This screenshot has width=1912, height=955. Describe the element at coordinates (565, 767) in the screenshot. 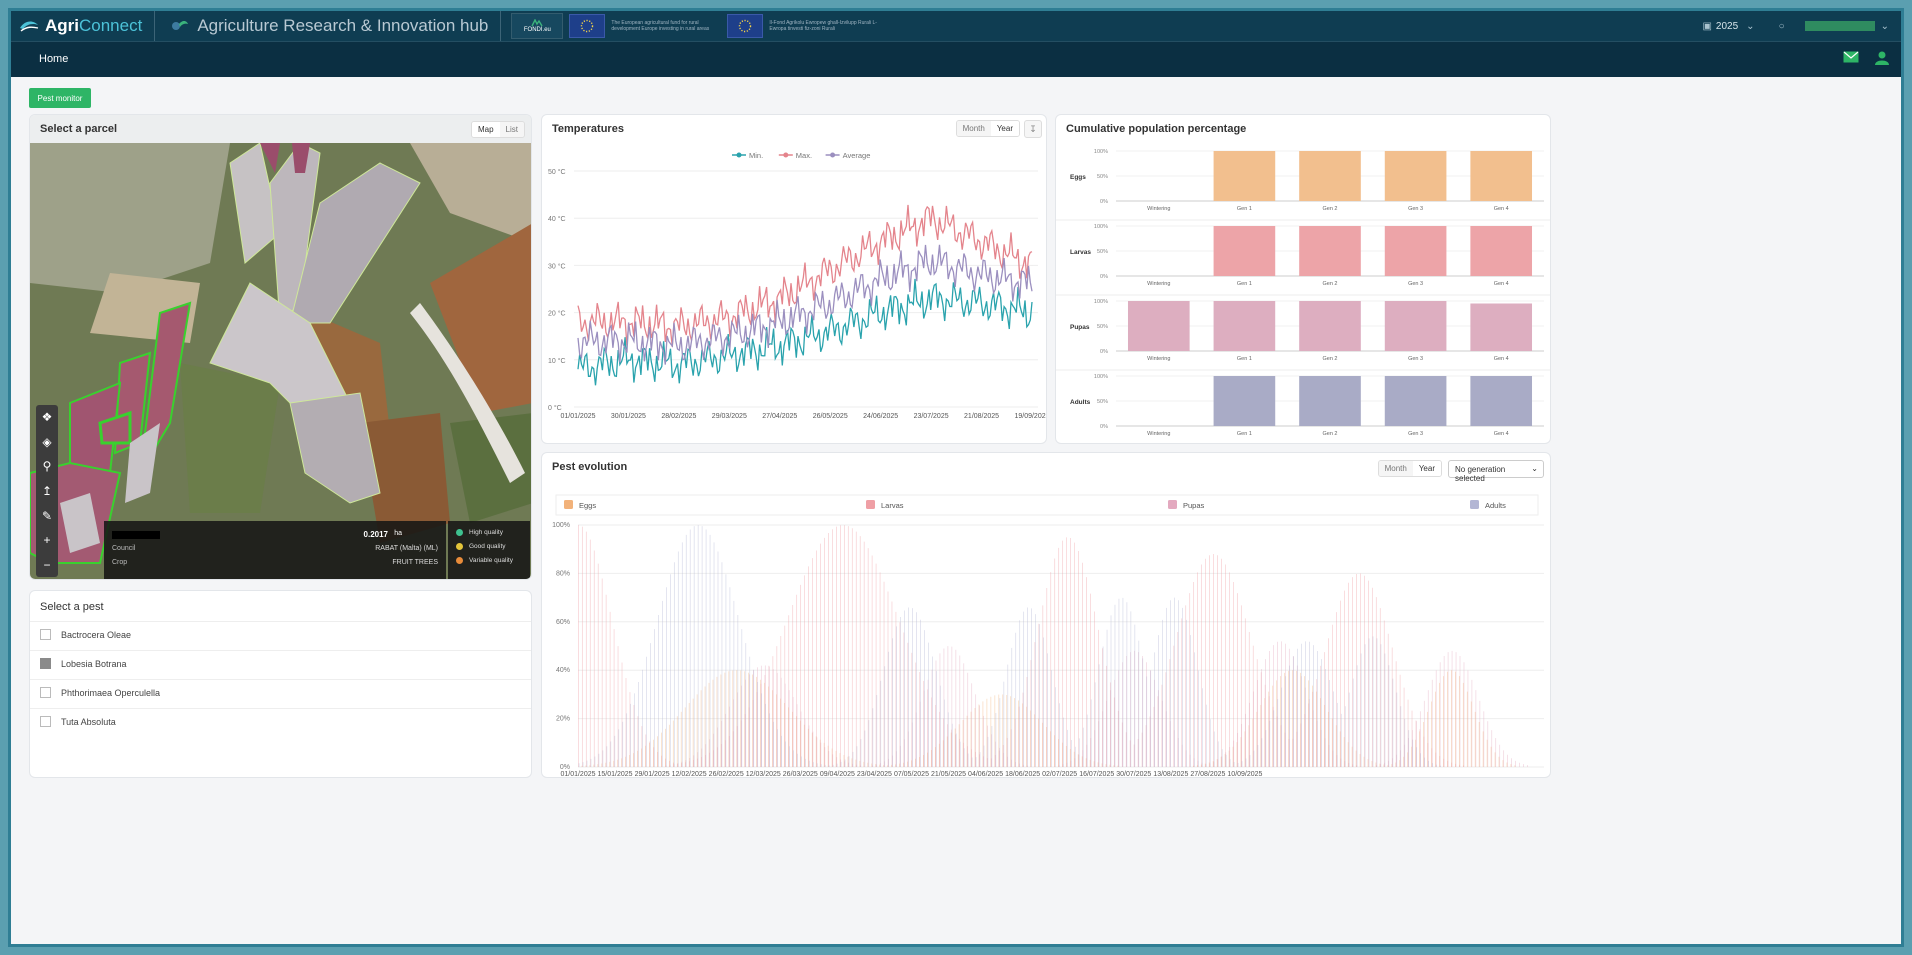

I see `evo-y-tick: 0%` at that location.